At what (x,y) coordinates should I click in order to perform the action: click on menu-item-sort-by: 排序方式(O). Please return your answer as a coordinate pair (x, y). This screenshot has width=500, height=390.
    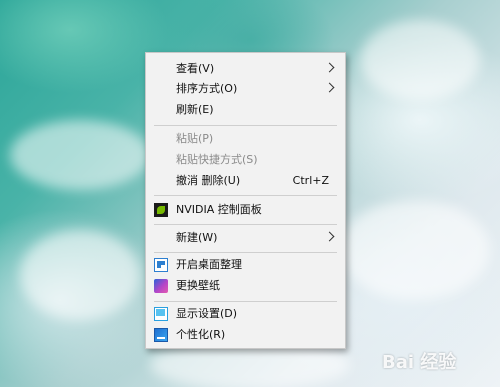
    Looking at the image, I should click on (245, 89).